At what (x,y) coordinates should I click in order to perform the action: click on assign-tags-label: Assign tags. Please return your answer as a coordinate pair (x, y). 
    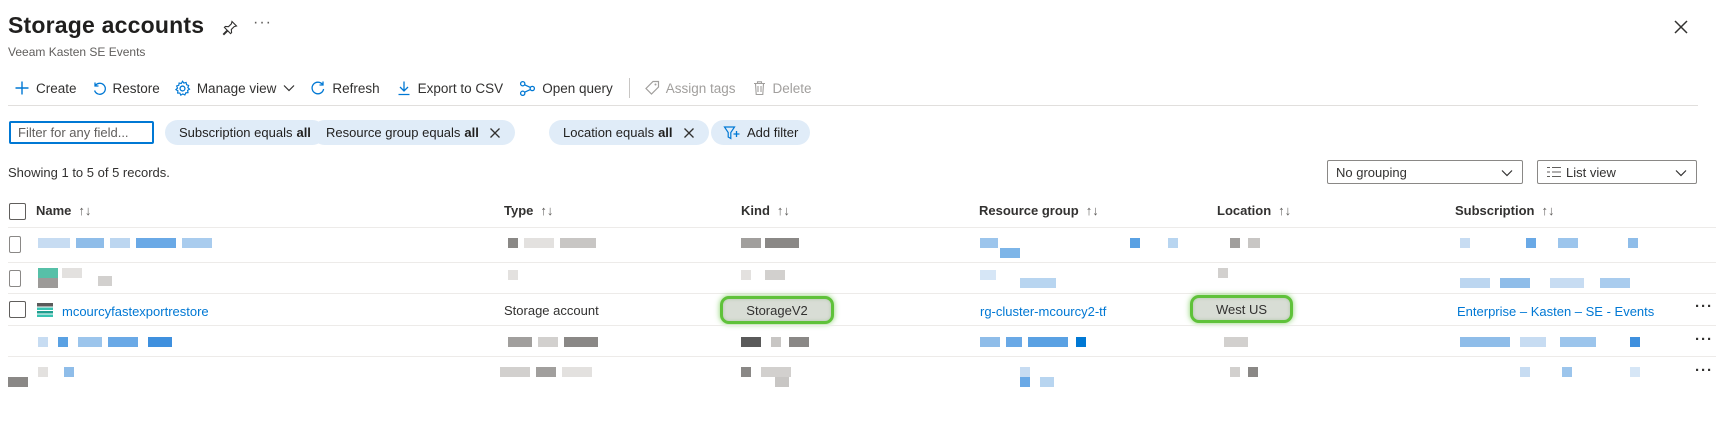
    Looking at the image, I should click on (700, 88).